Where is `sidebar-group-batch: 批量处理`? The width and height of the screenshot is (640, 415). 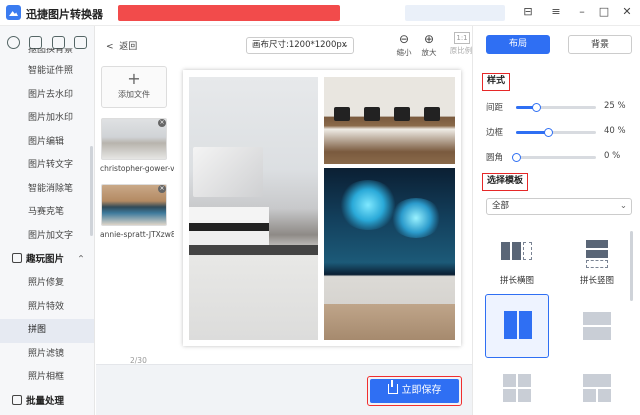
sidebar-group-batch: 批量处理 is located at coordinates (47, 402).